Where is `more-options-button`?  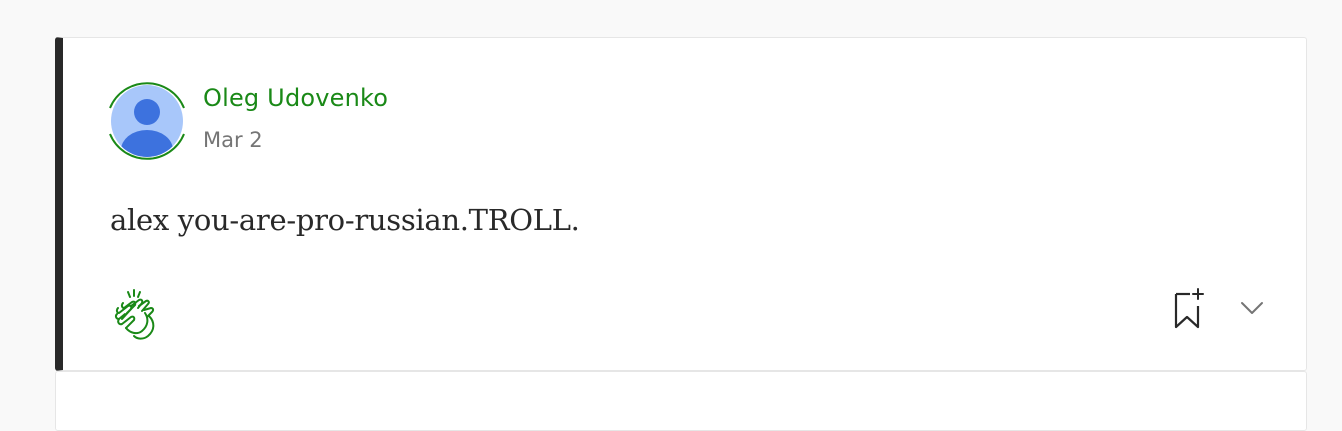
more-options-button is located at coordinates (1252, 308).